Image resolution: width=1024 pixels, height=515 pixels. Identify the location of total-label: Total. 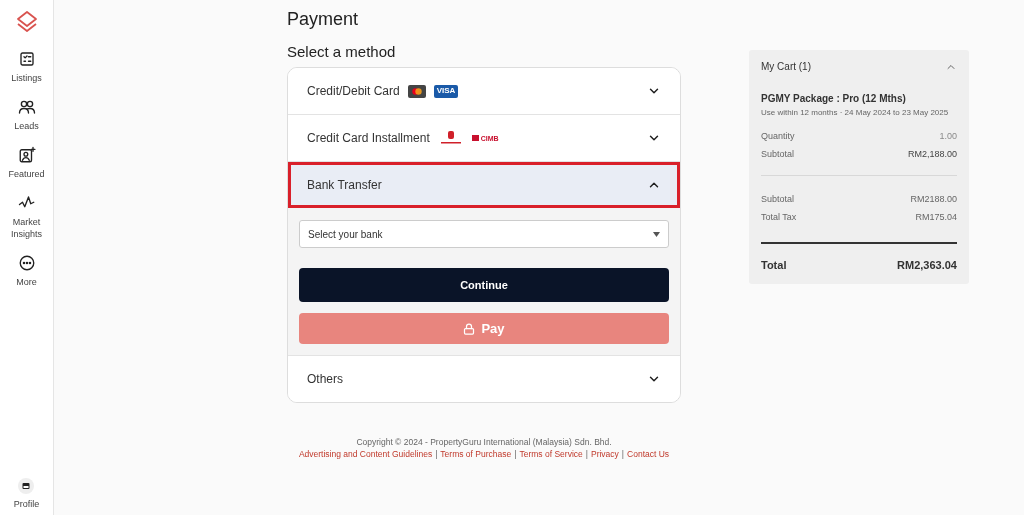
(774, 265).